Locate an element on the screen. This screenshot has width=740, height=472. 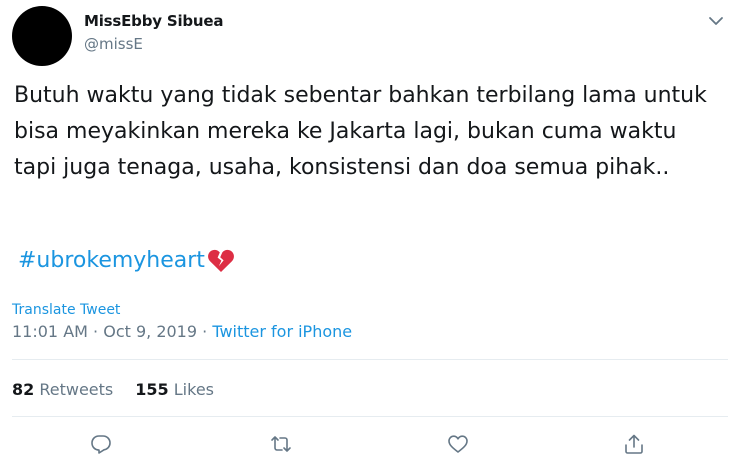
chevron-down-icon is located at coordinates (716, 21).